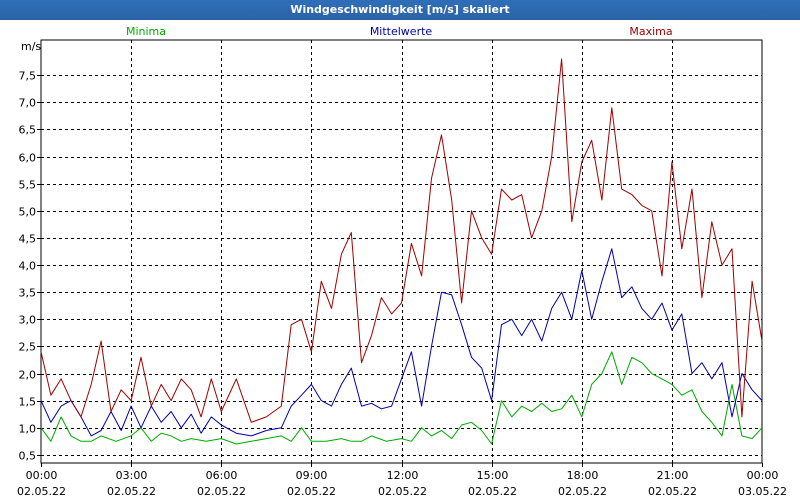 Image resolution: width=800 pixels, height=500 pixels. Describe the element at coordinates (28, 185) in the screenshot. I see `y-tick-label: 5,5` at that location.